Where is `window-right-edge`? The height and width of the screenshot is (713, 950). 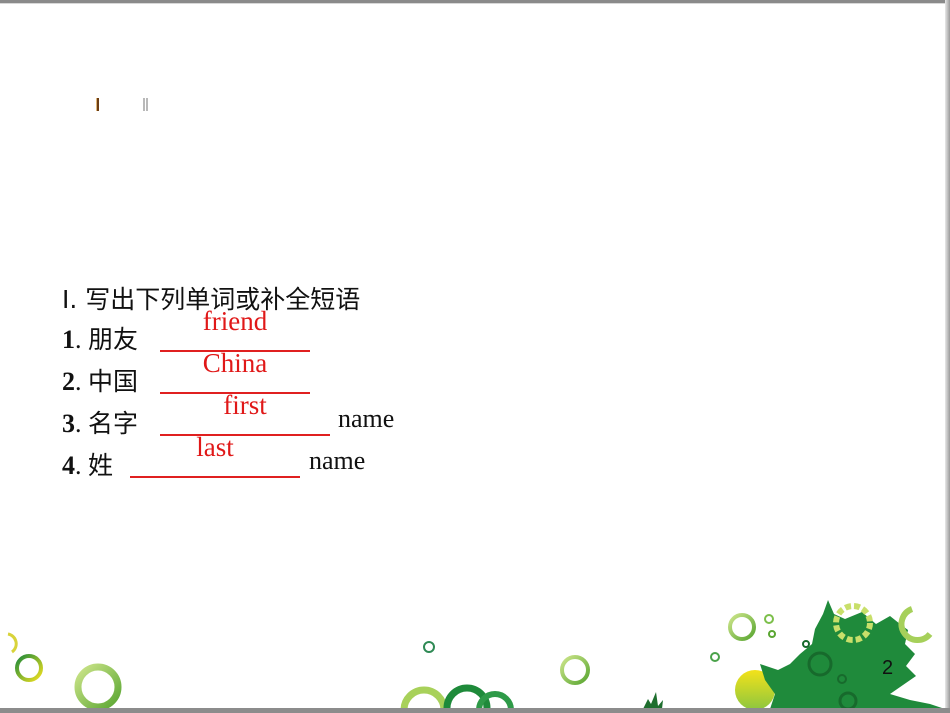
window-right-edge is located at coordinates (947, 356).